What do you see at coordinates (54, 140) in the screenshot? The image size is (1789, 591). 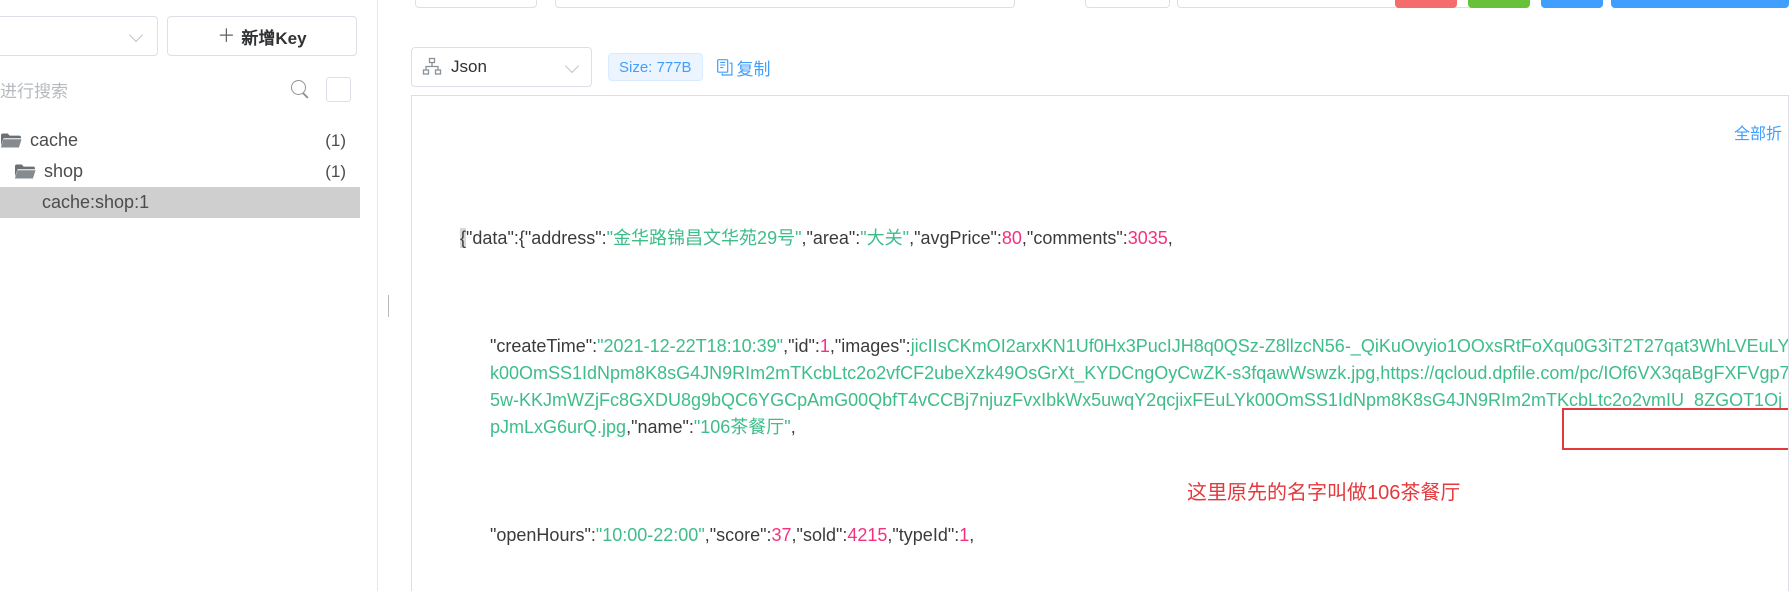 I see `tree-node-label: cache` at bounding box center [54, 140].